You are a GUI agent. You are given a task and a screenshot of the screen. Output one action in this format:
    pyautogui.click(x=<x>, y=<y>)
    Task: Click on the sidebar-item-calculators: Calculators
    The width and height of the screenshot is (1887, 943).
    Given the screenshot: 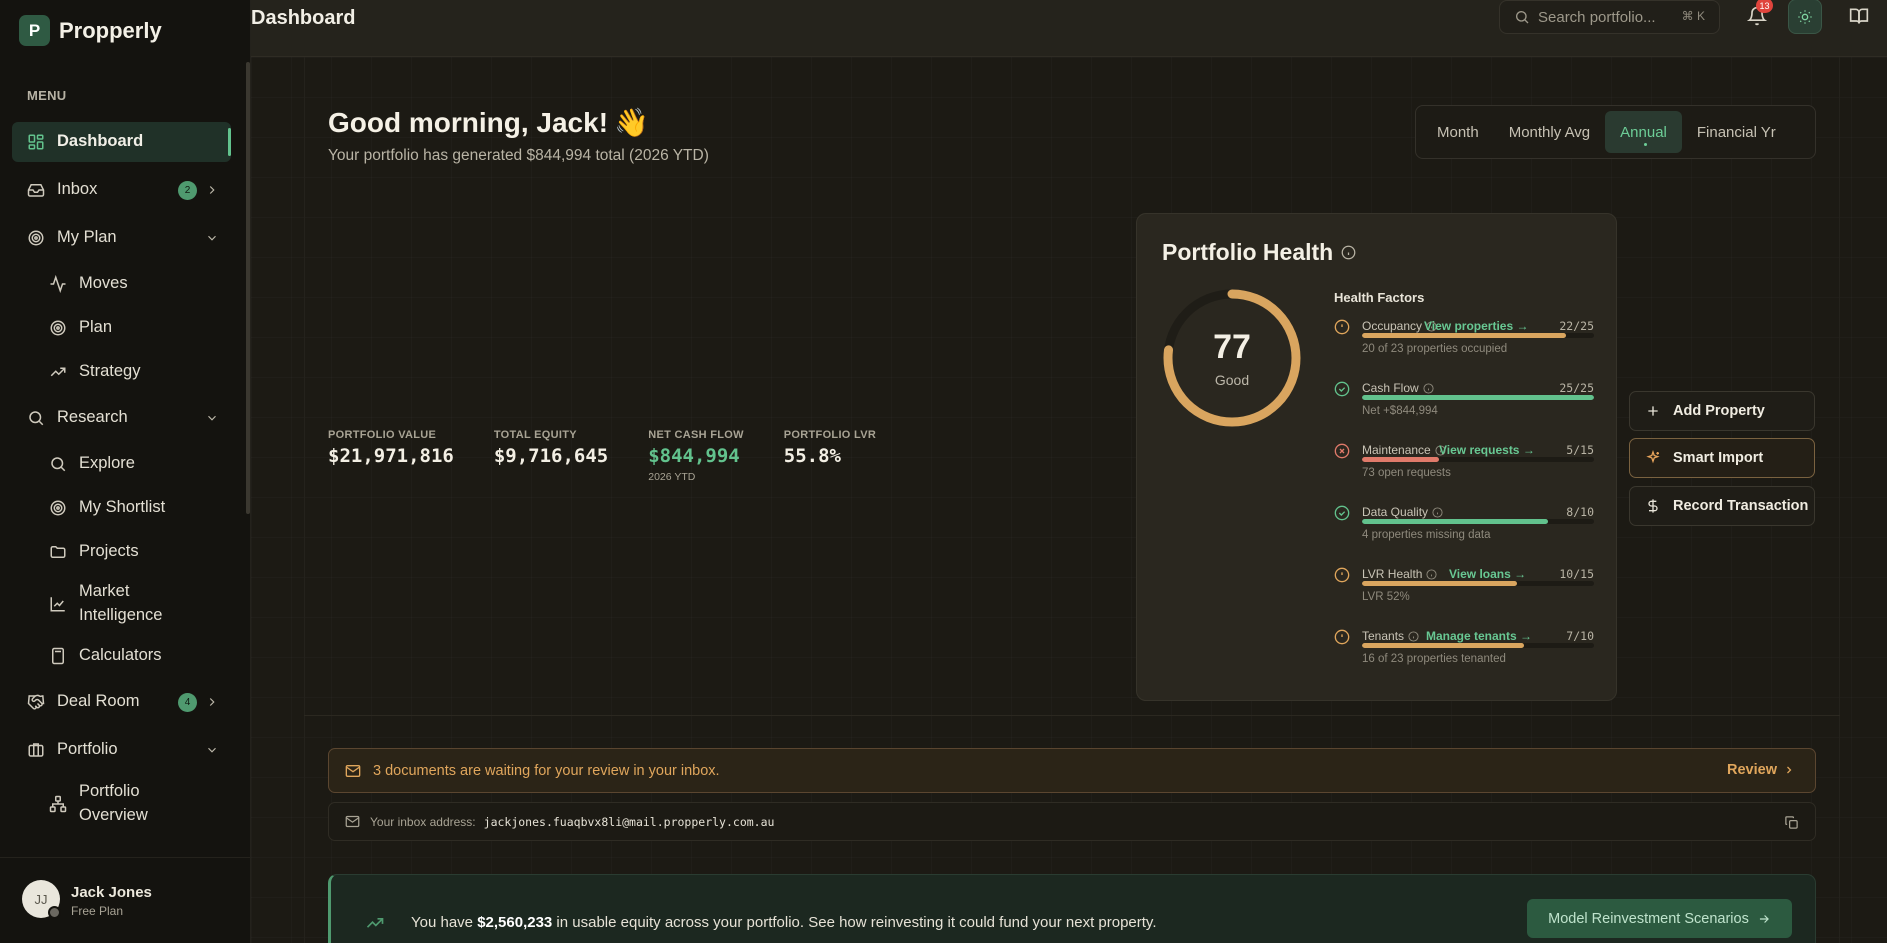 What is the action you would take?
    pyautogui.click(x=121, y=656)
    